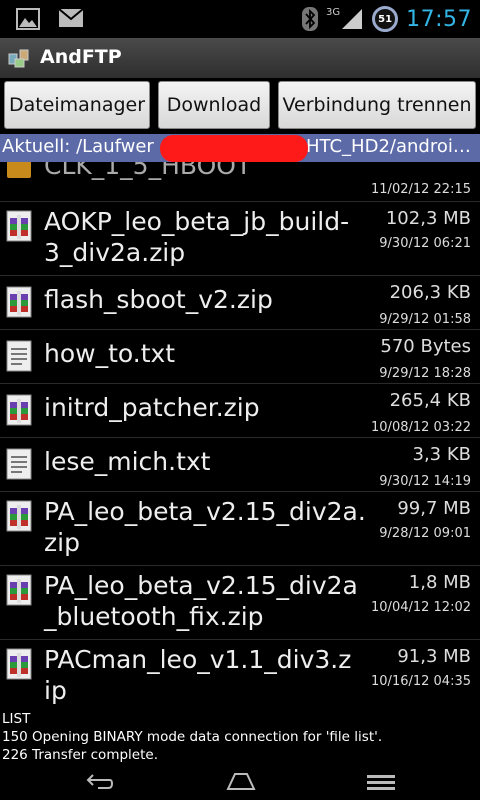 This screenshot has height=800, width=480. Describe the element at coordinates (240, 58) in the screenshot. I see `title-bar: AndFTP` at that location.